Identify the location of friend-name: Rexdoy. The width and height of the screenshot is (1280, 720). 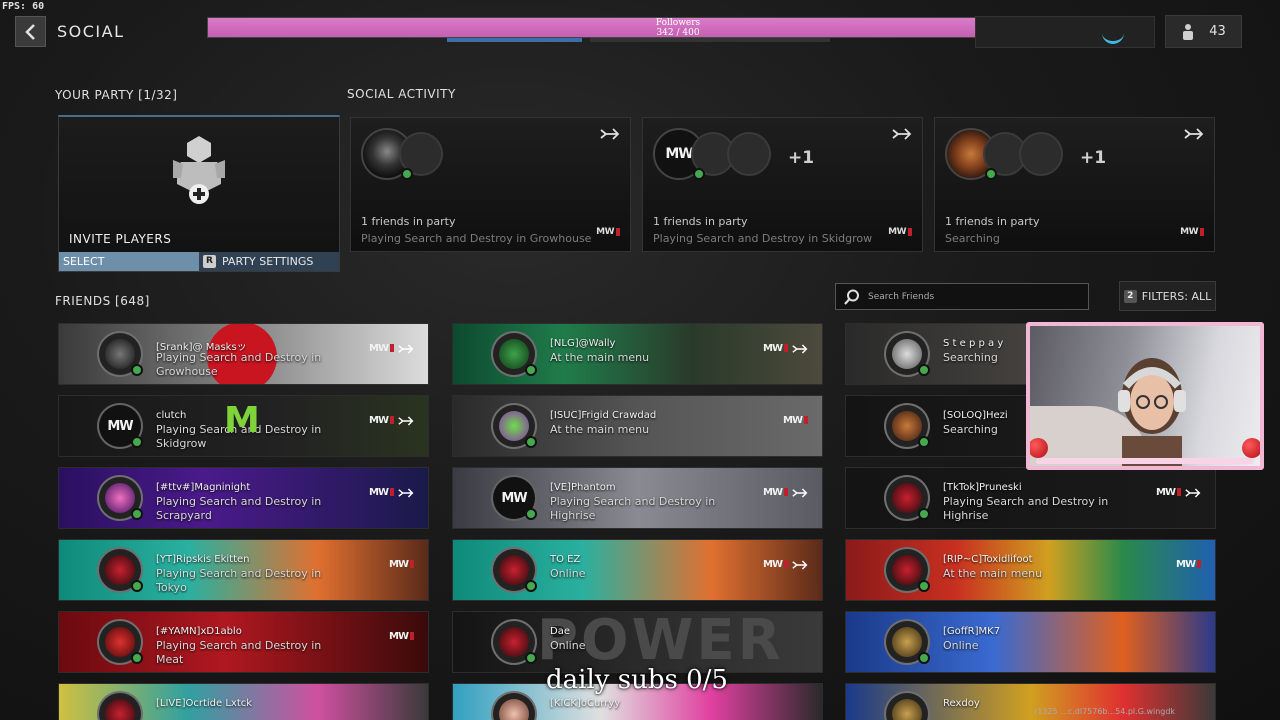
(961, 703).